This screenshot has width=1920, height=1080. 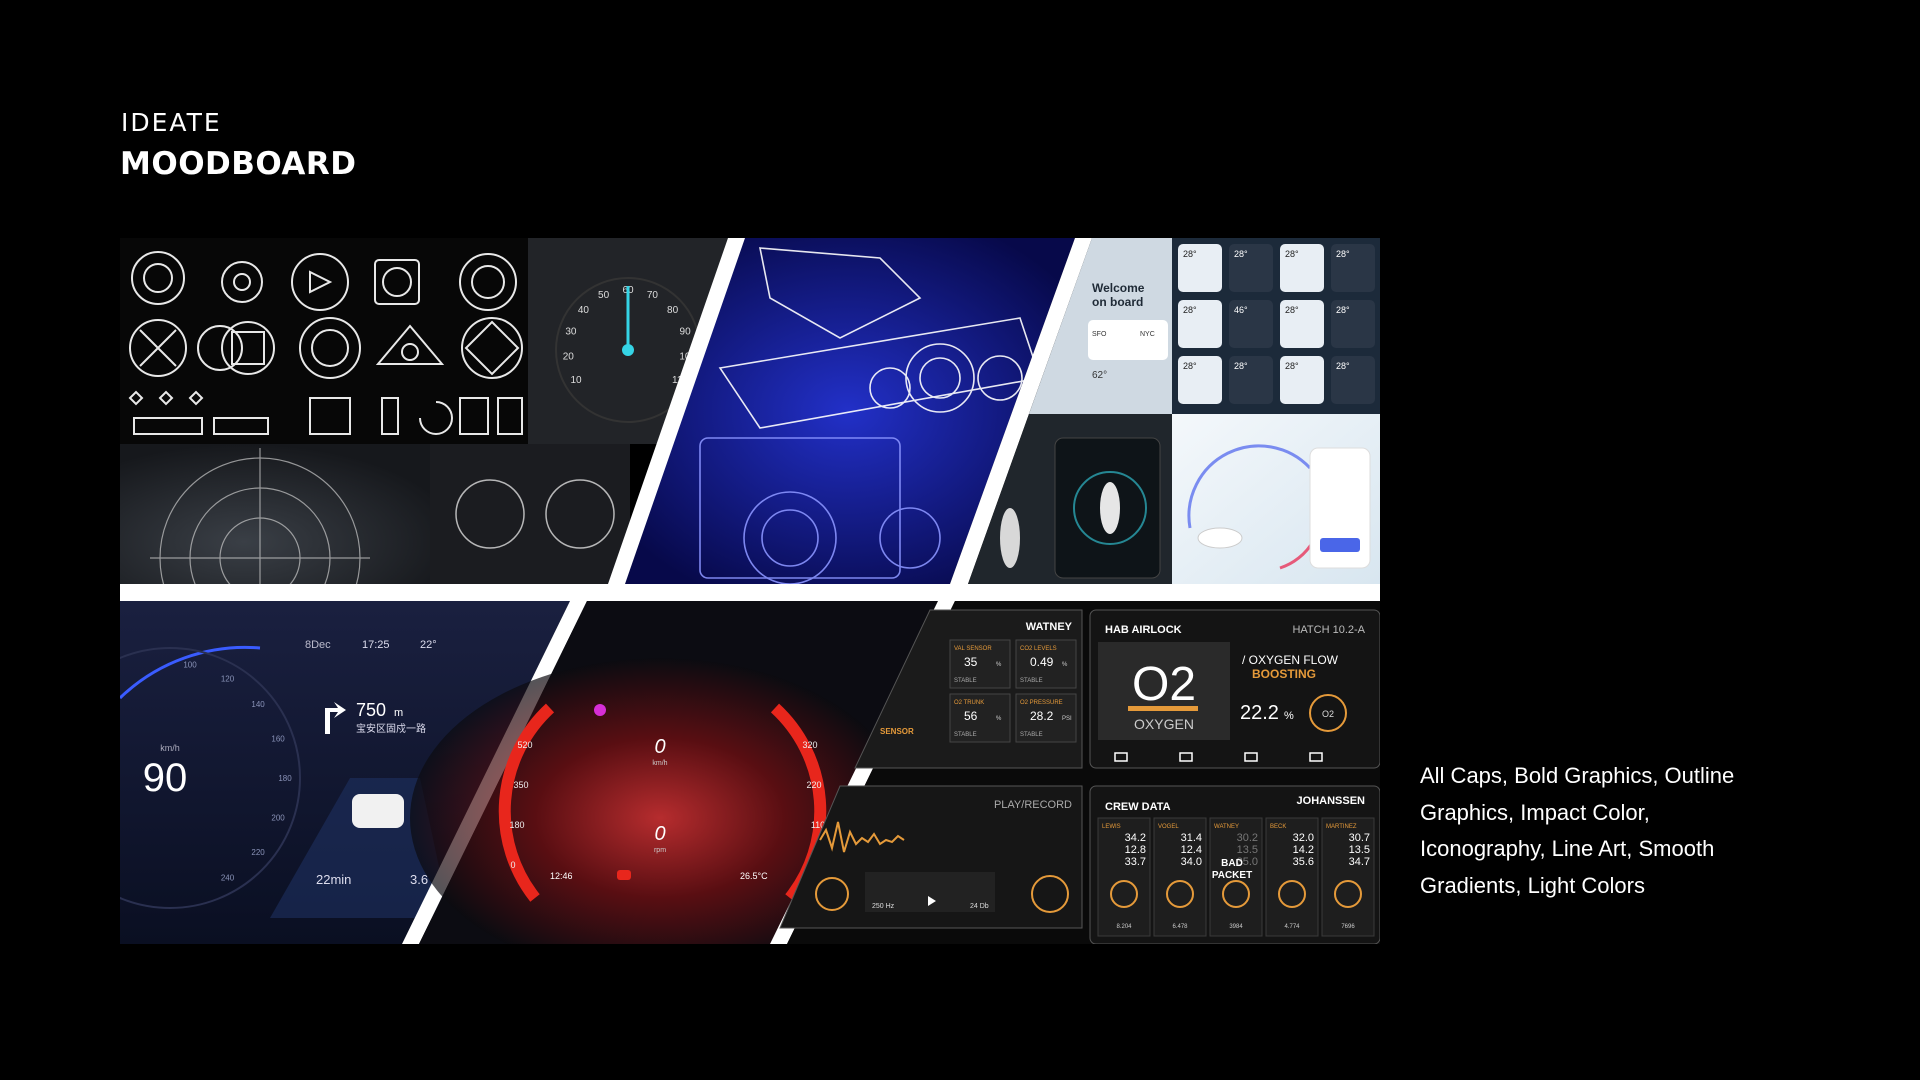 I want to click on welcome-to: NYC, so click(x=1147, y=334).